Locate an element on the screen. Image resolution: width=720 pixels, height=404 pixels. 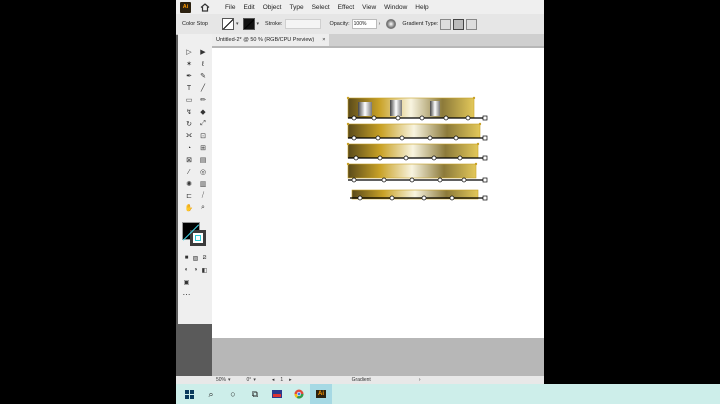
mesh-tool-icon: ⊠ is located at coordinates (189, 160).